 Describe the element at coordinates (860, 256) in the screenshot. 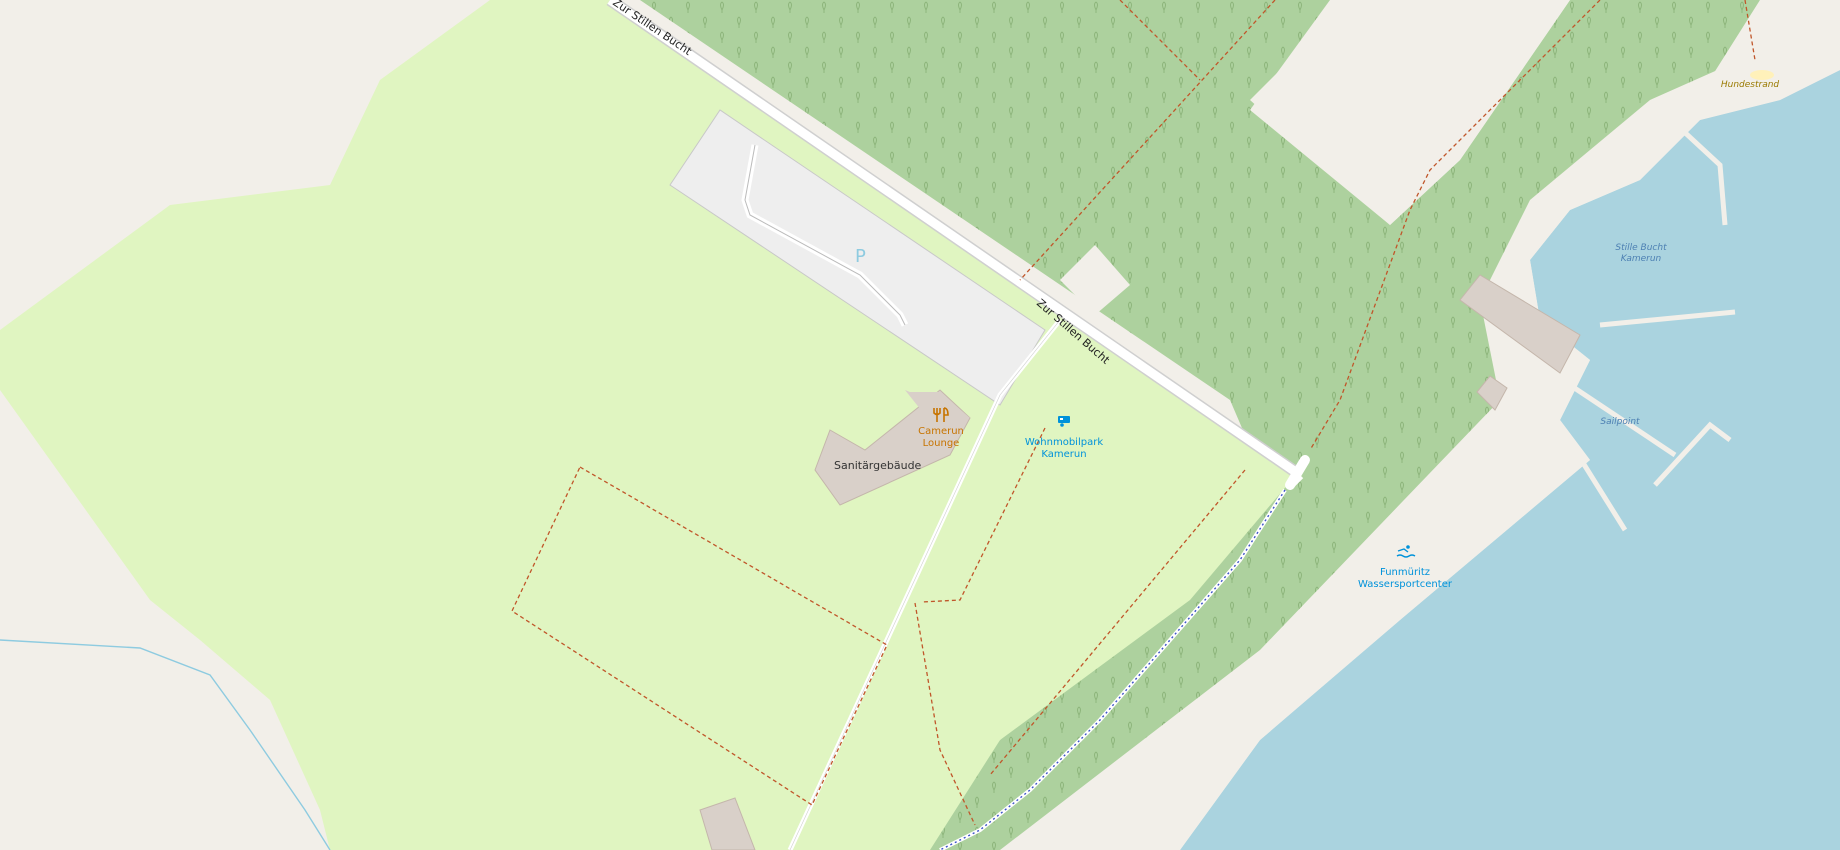

I see `parking-symbol: P` at that location.